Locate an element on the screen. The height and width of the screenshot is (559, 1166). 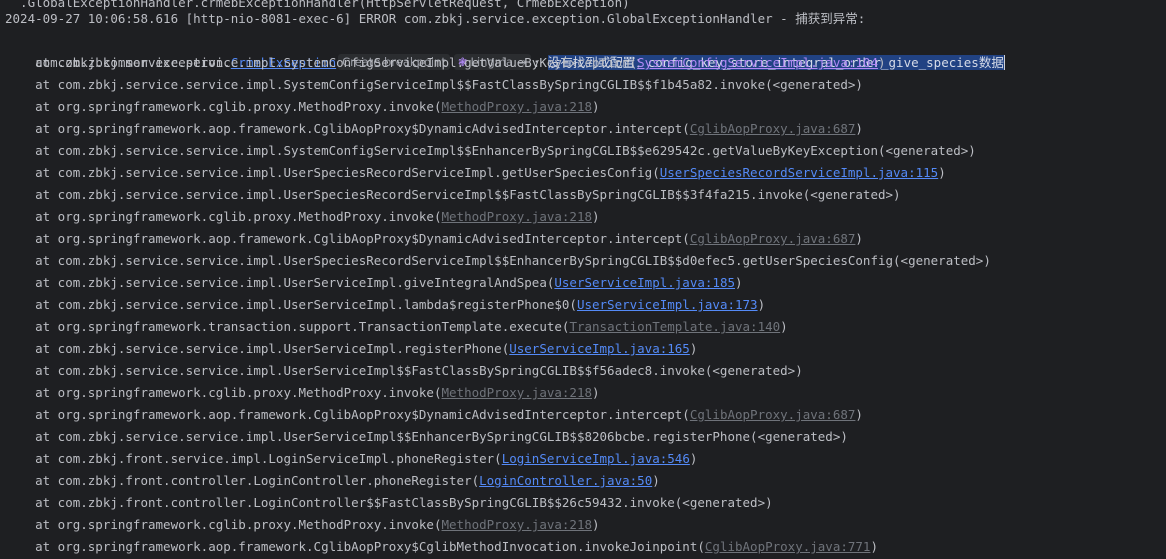
source-link: UserServiceImpl.java:185 is located at coordinates (644, 282).